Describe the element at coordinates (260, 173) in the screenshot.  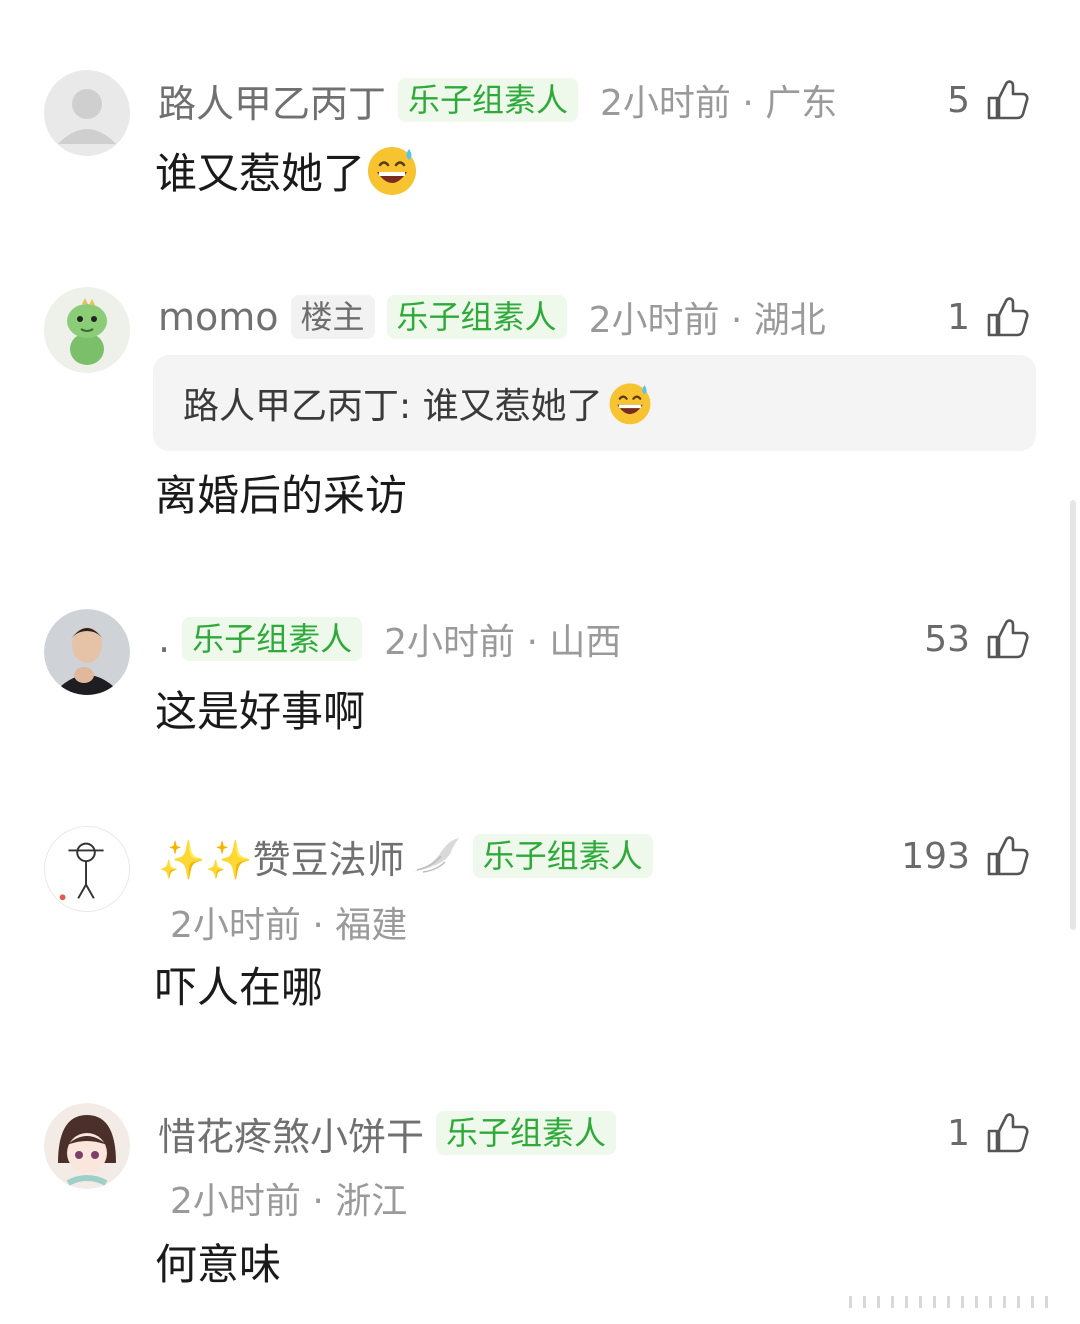
I see `comment-text: 谁又惹她了` at that location.